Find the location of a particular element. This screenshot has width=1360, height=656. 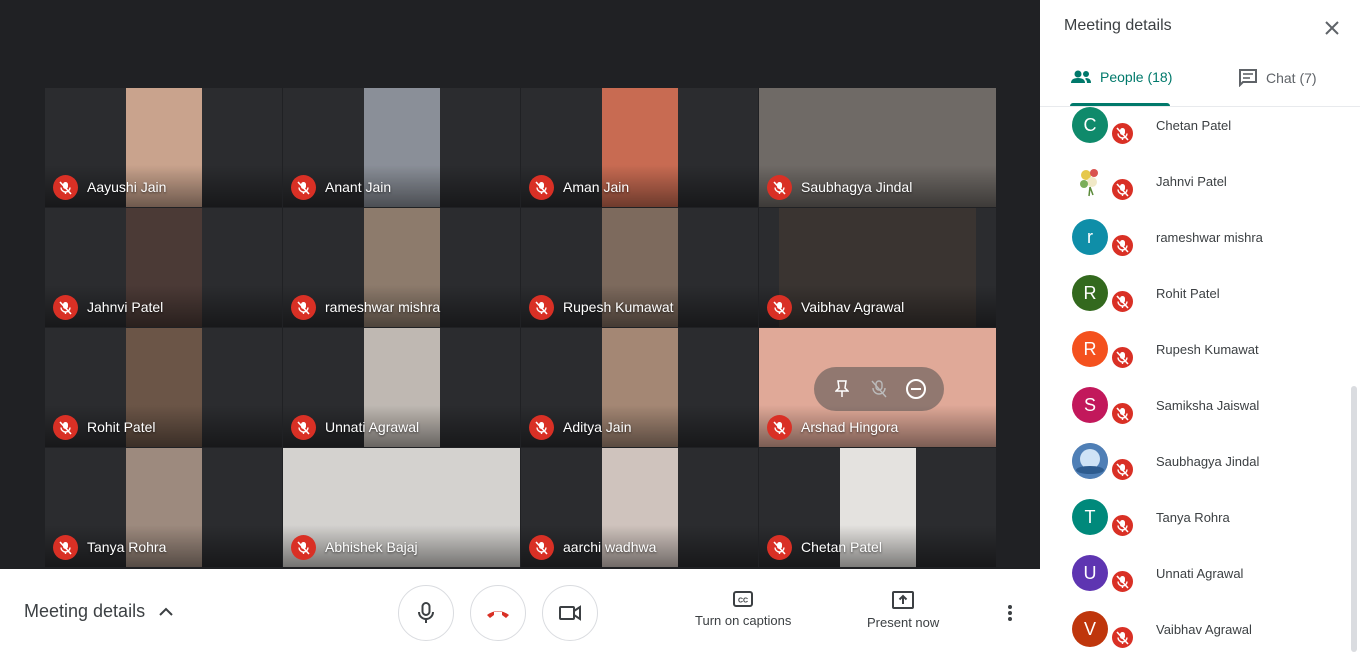

participant-list-name: Unnati Agrawal is located at coordinates (1200, 573).